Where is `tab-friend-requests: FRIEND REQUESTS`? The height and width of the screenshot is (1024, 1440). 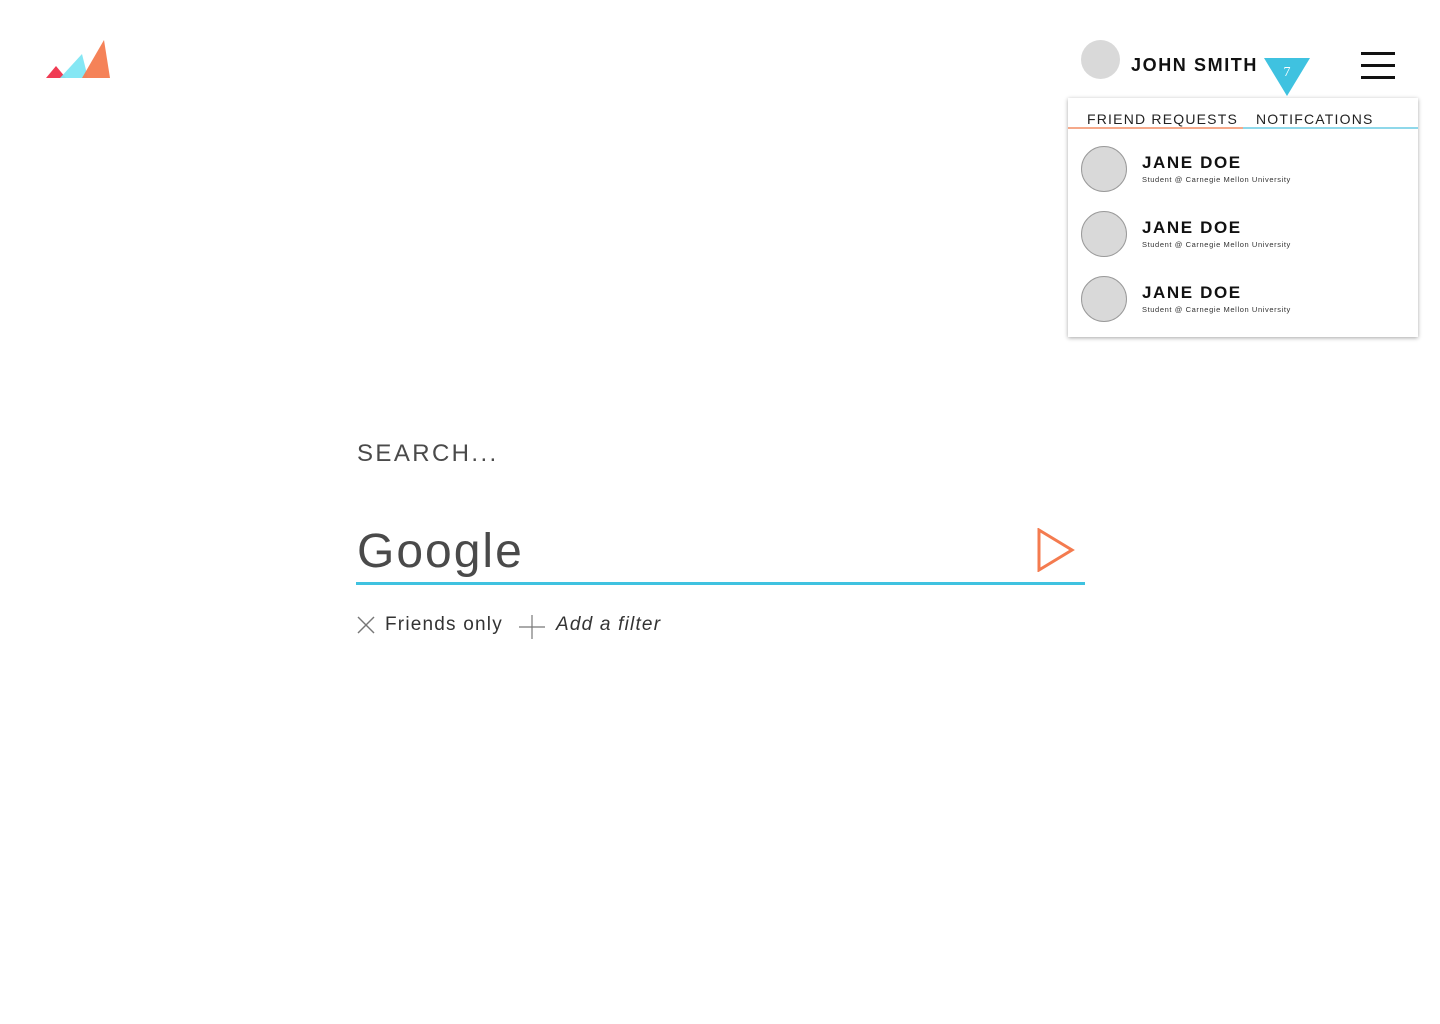 tab-friend-requests: FRIEND REQUESTS is located at coordinates (1155, 113).